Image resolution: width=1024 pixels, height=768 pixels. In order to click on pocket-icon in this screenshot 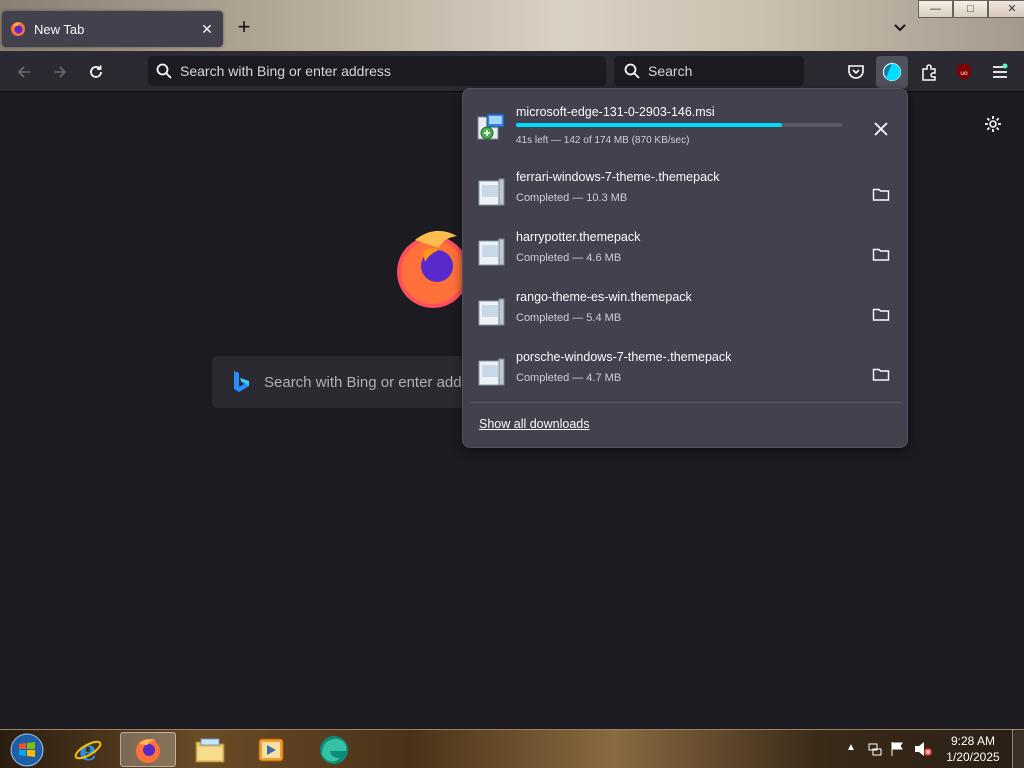, I will do `click(856, 72)`.